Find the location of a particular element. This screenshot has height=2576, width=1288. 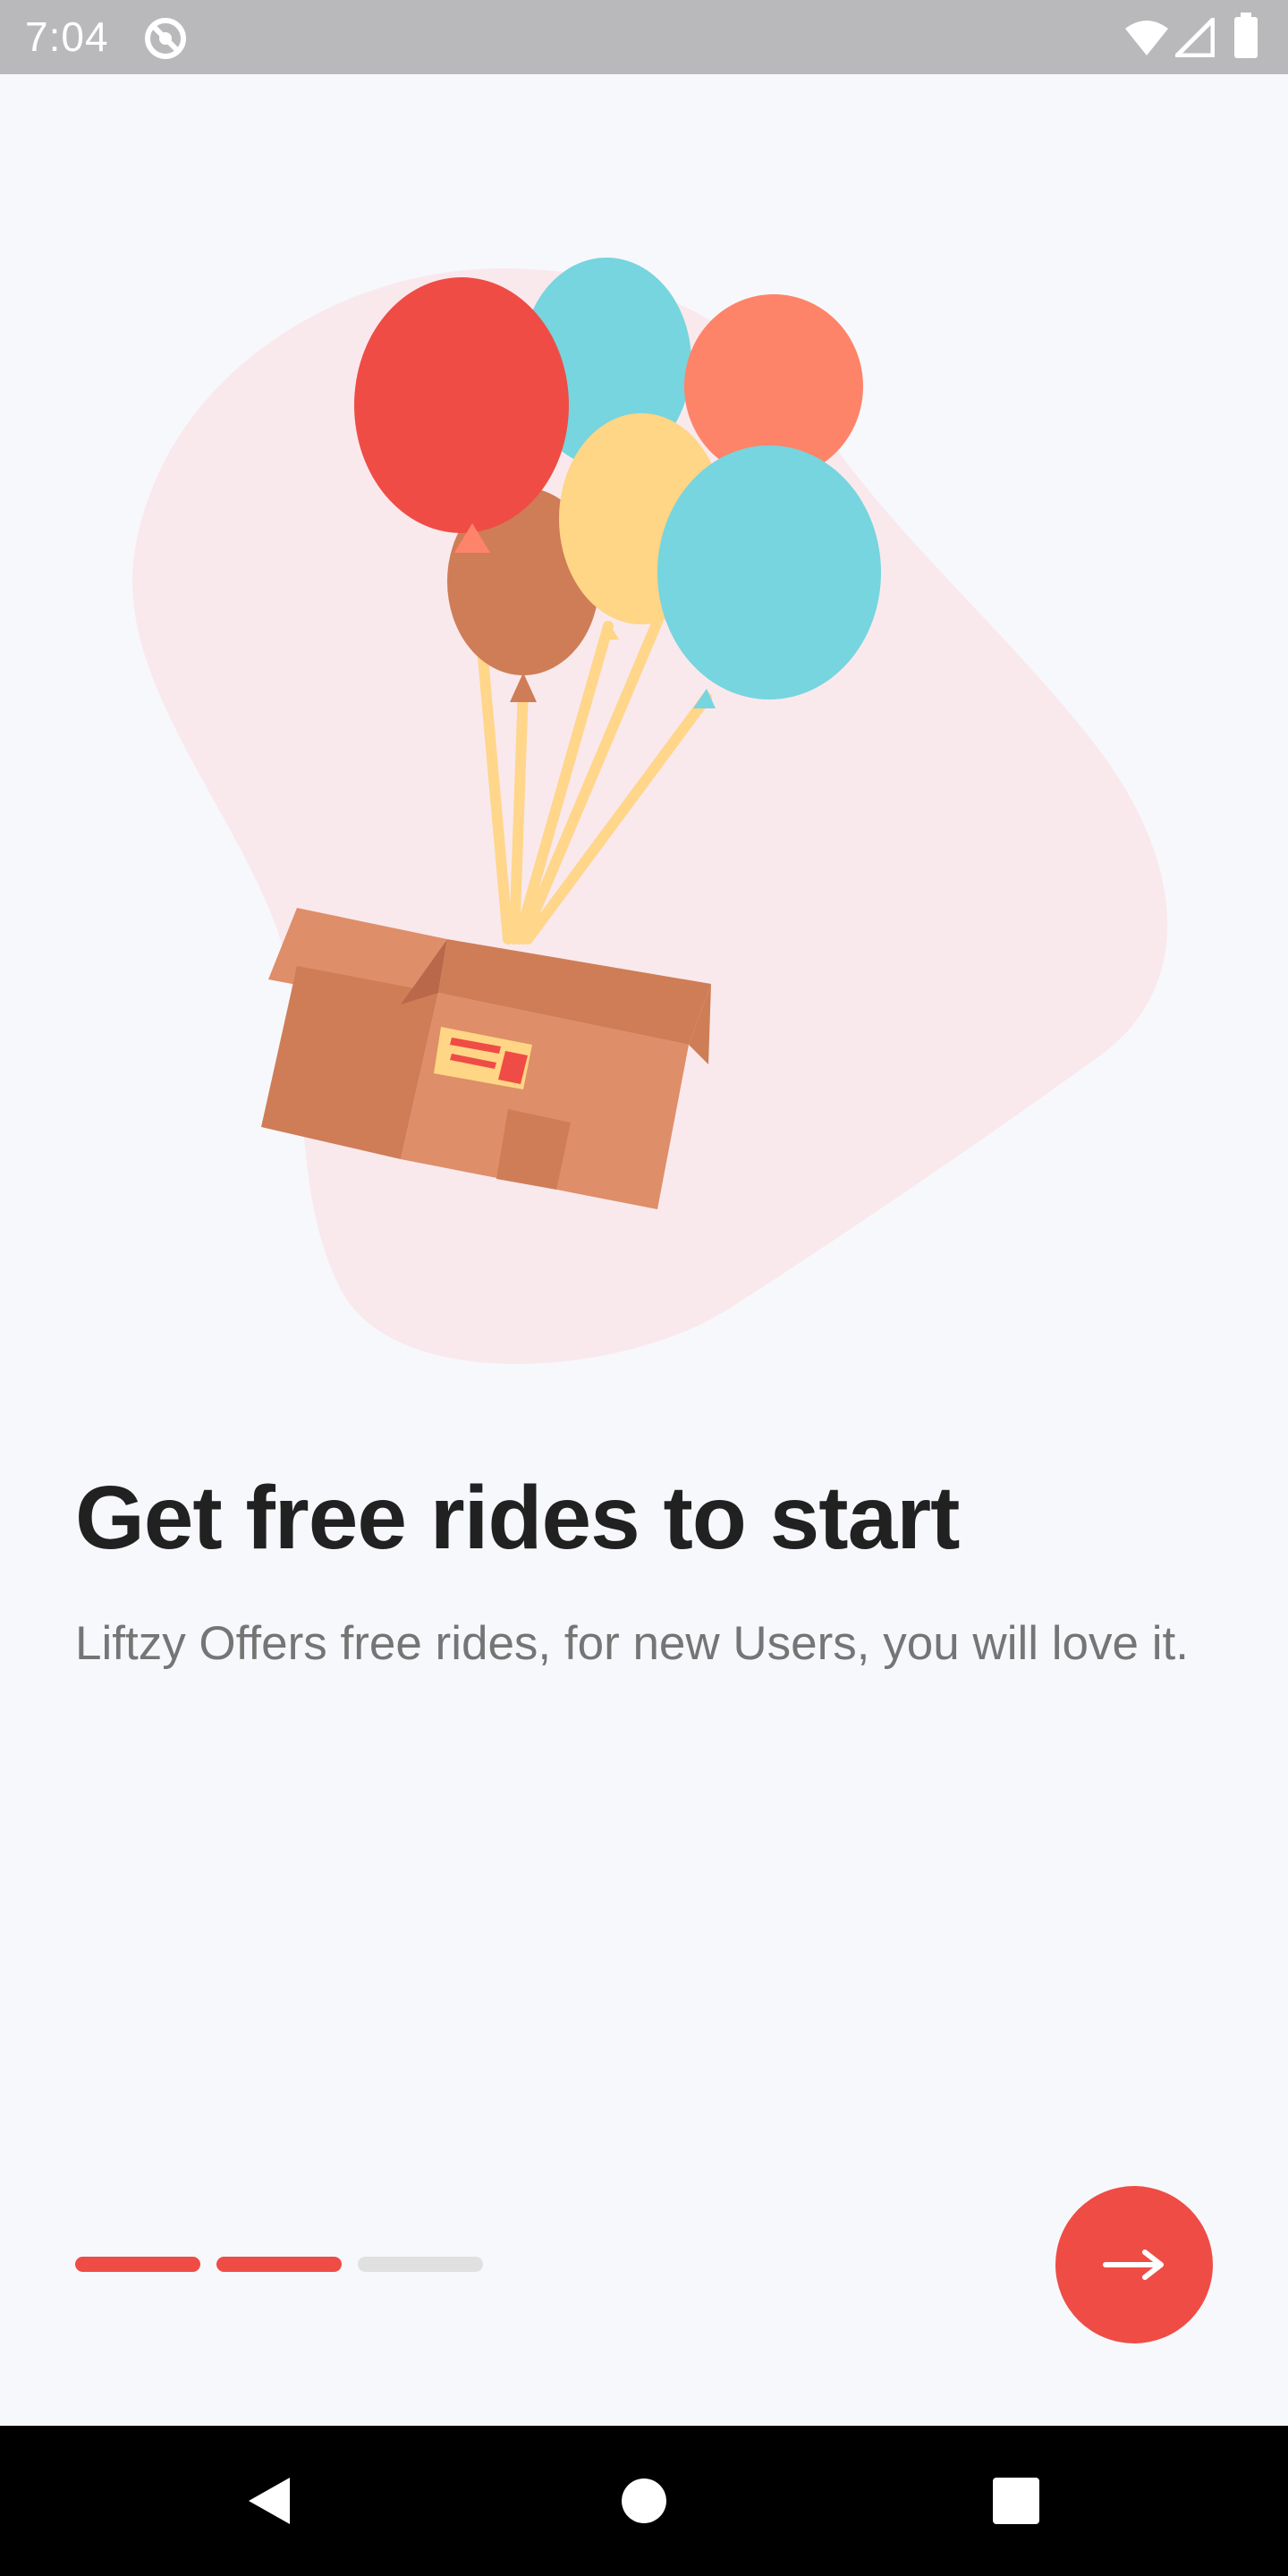

page-indicator is located at coordinates (279, 2264).